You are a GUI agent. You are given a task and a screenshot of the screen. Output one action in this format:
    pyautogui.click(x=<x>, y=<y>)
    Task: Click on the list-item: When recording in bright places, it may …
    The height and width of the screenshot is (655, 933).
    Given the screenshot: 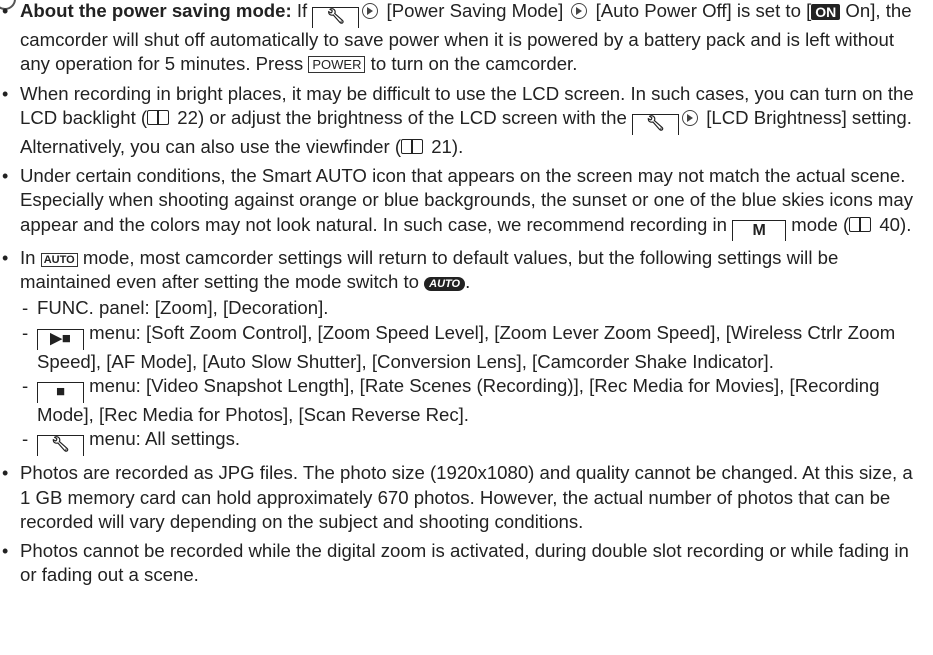 What is the action you would take?
    pyautogui.click(x=462, y=121)
    